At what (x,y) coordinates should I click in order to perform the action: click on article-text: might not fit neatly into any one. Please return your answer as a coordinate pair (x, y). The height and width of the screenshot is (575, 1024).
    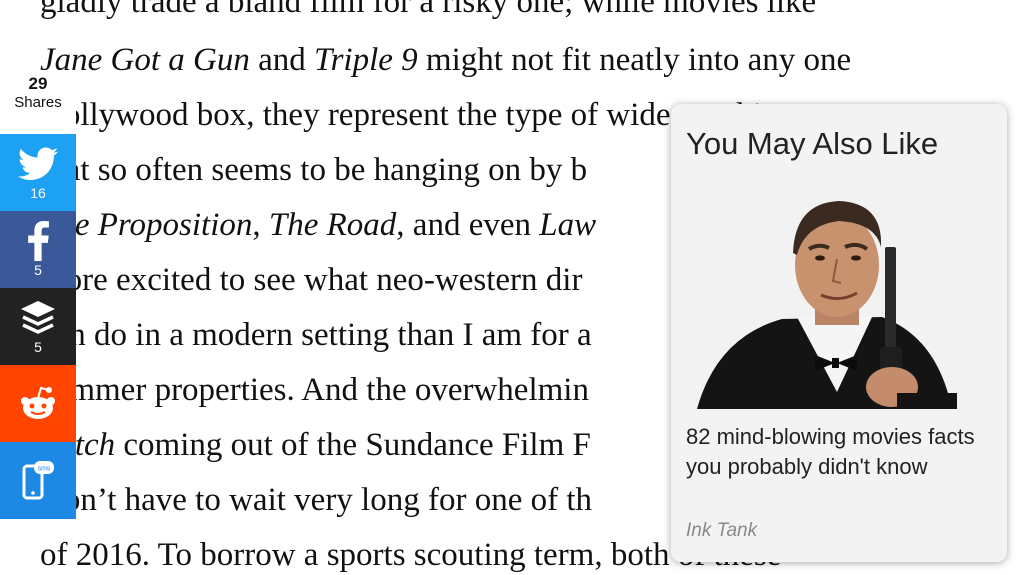
    Looking at the image, I should click on (634, 60).